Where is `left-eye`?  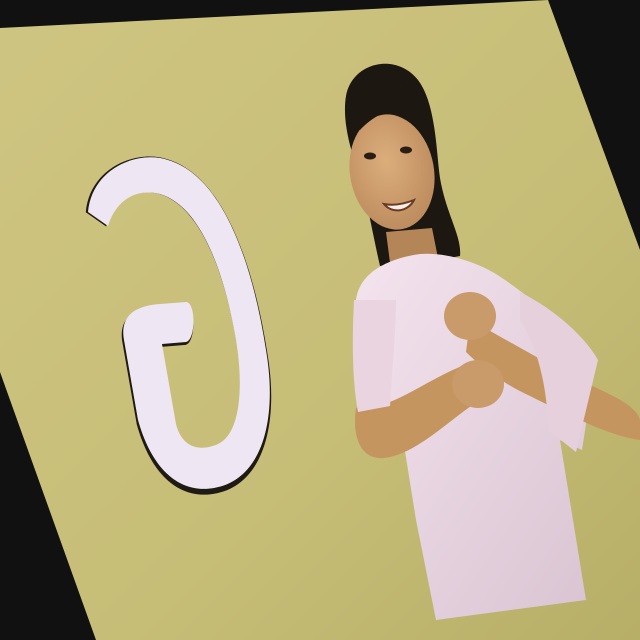 left-eye is located at coordinates (370, 156).